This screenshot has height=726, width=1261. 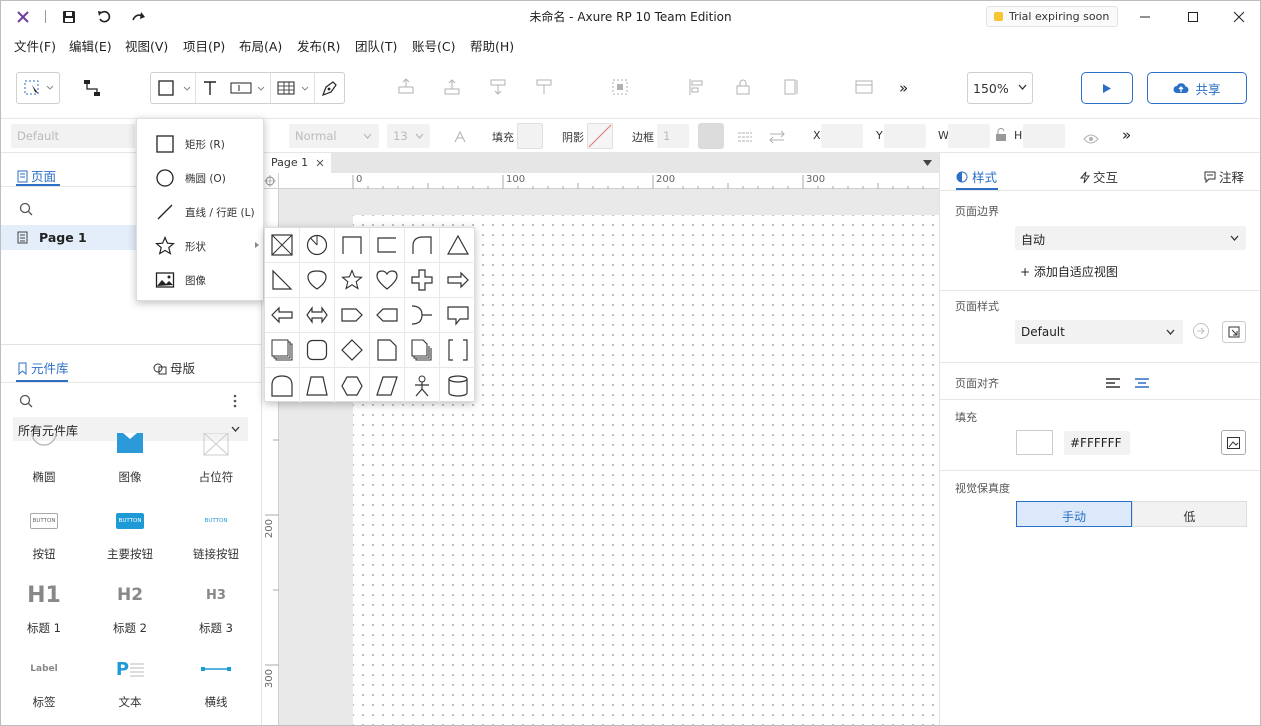 I want to click on pen-tool-icon, so click(x=329, y=88).